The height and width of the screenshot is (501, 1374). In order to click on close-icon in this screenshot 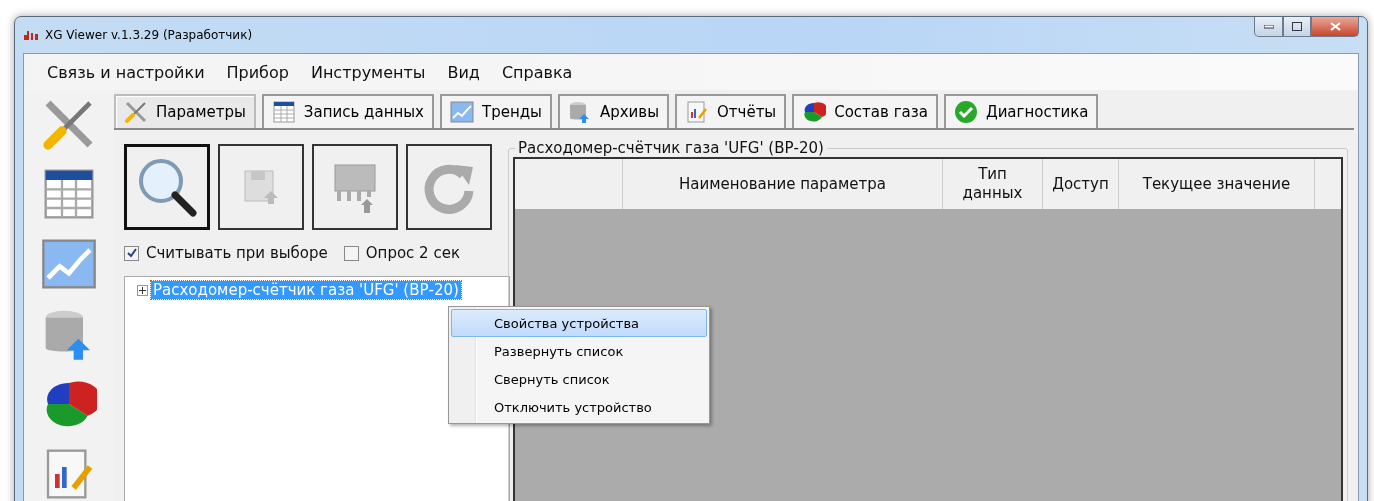, I will do `click(1335, 26)`.